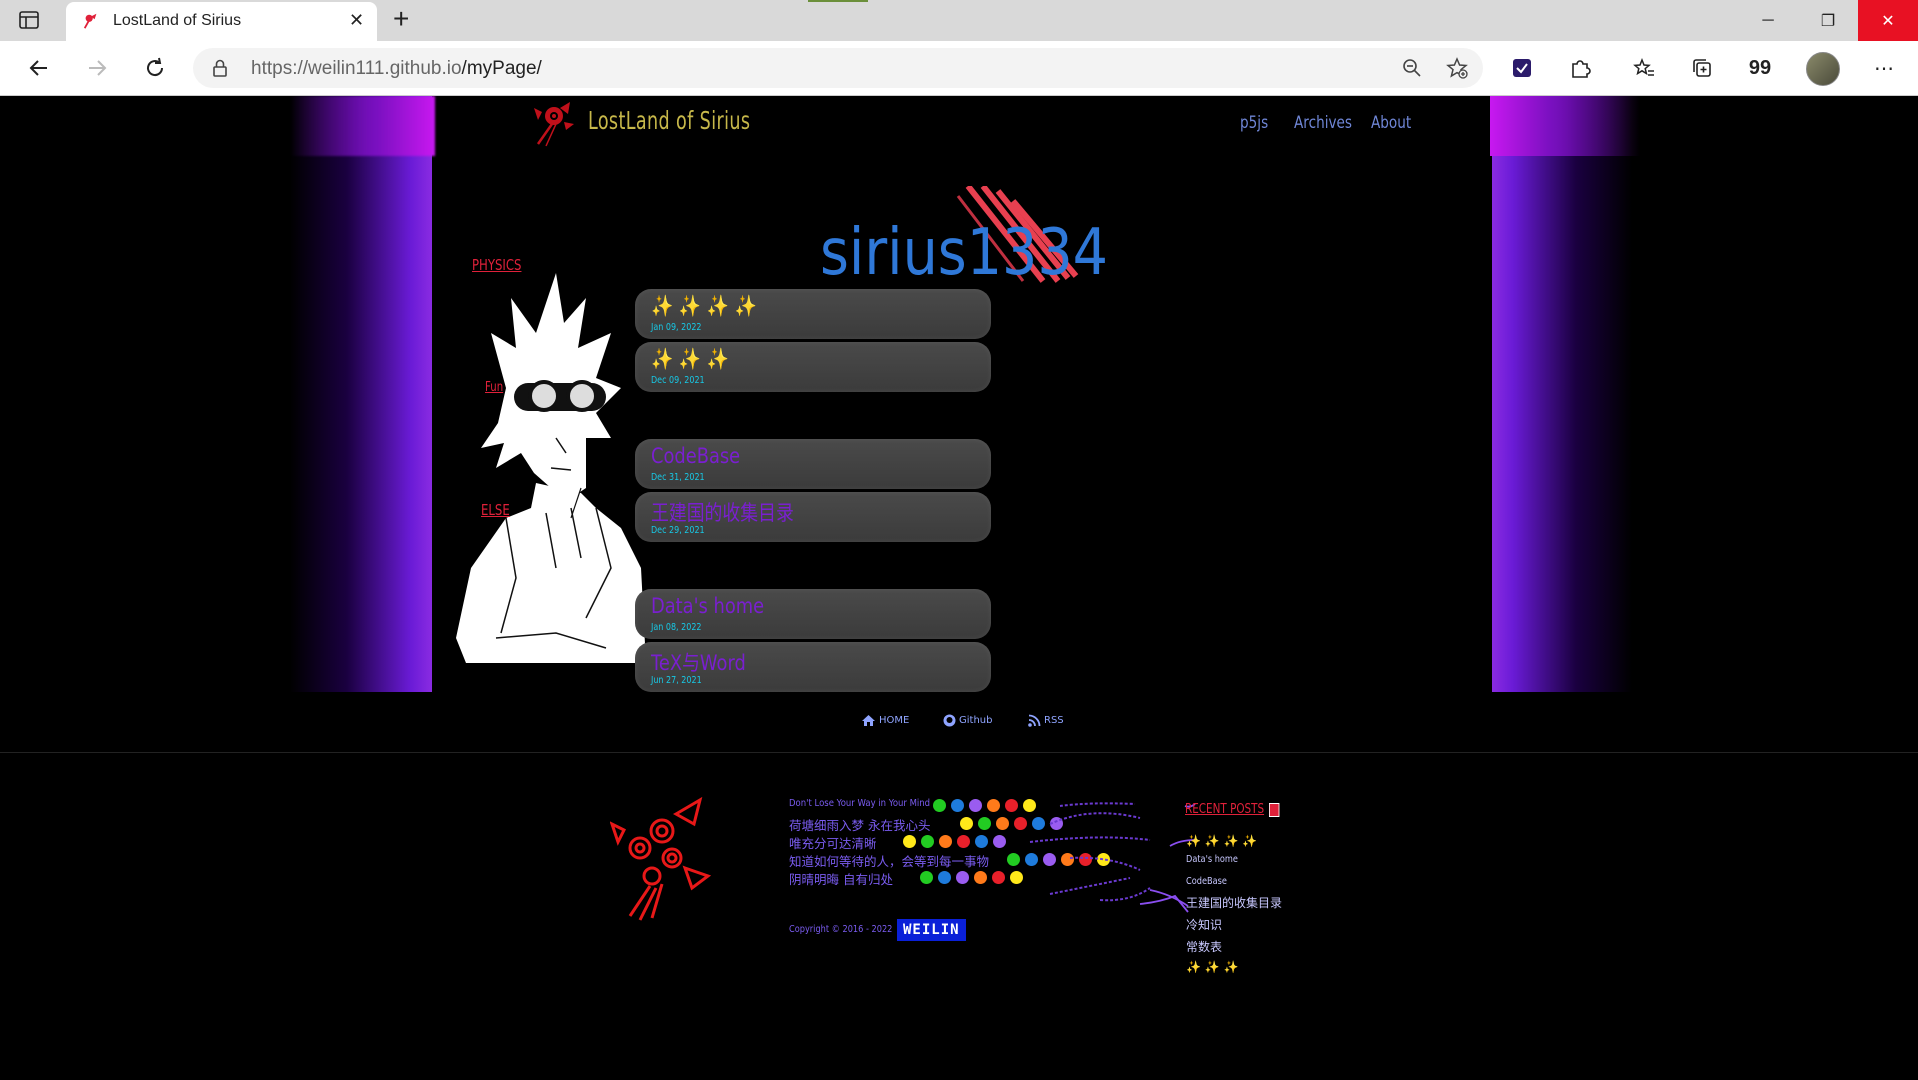  I want to click on footer-github-link: Github, so click(967, 720).